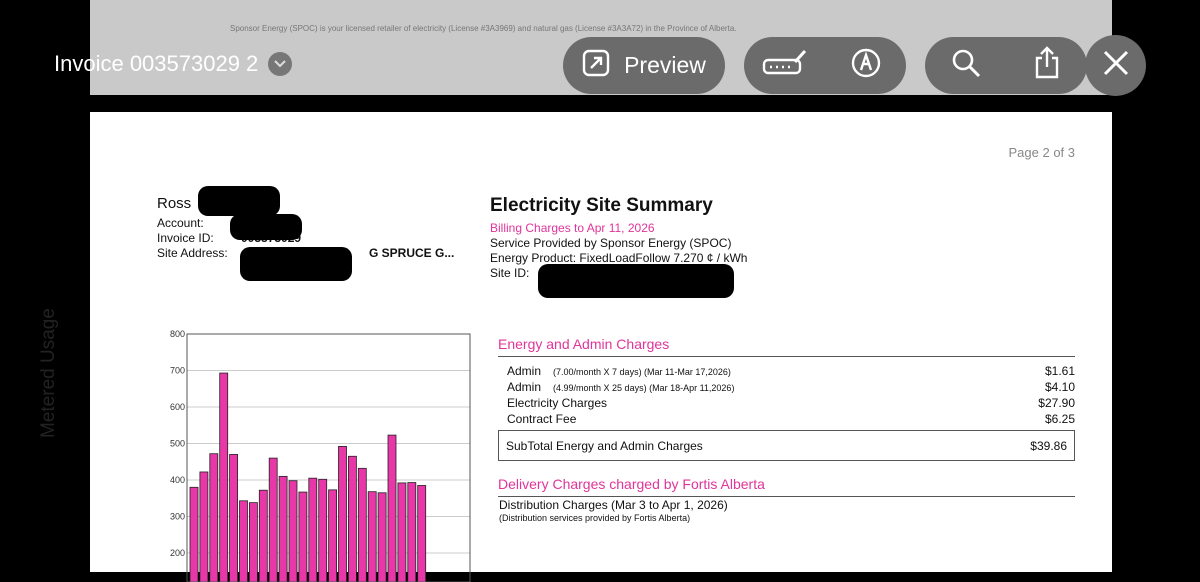 The height and width of the screenshot is (582, 1200). What do you see at coordinates (1048, 445) in the screenshot?
I see `subtotal-amount: $39.86` at bounding box center [1048, 445].